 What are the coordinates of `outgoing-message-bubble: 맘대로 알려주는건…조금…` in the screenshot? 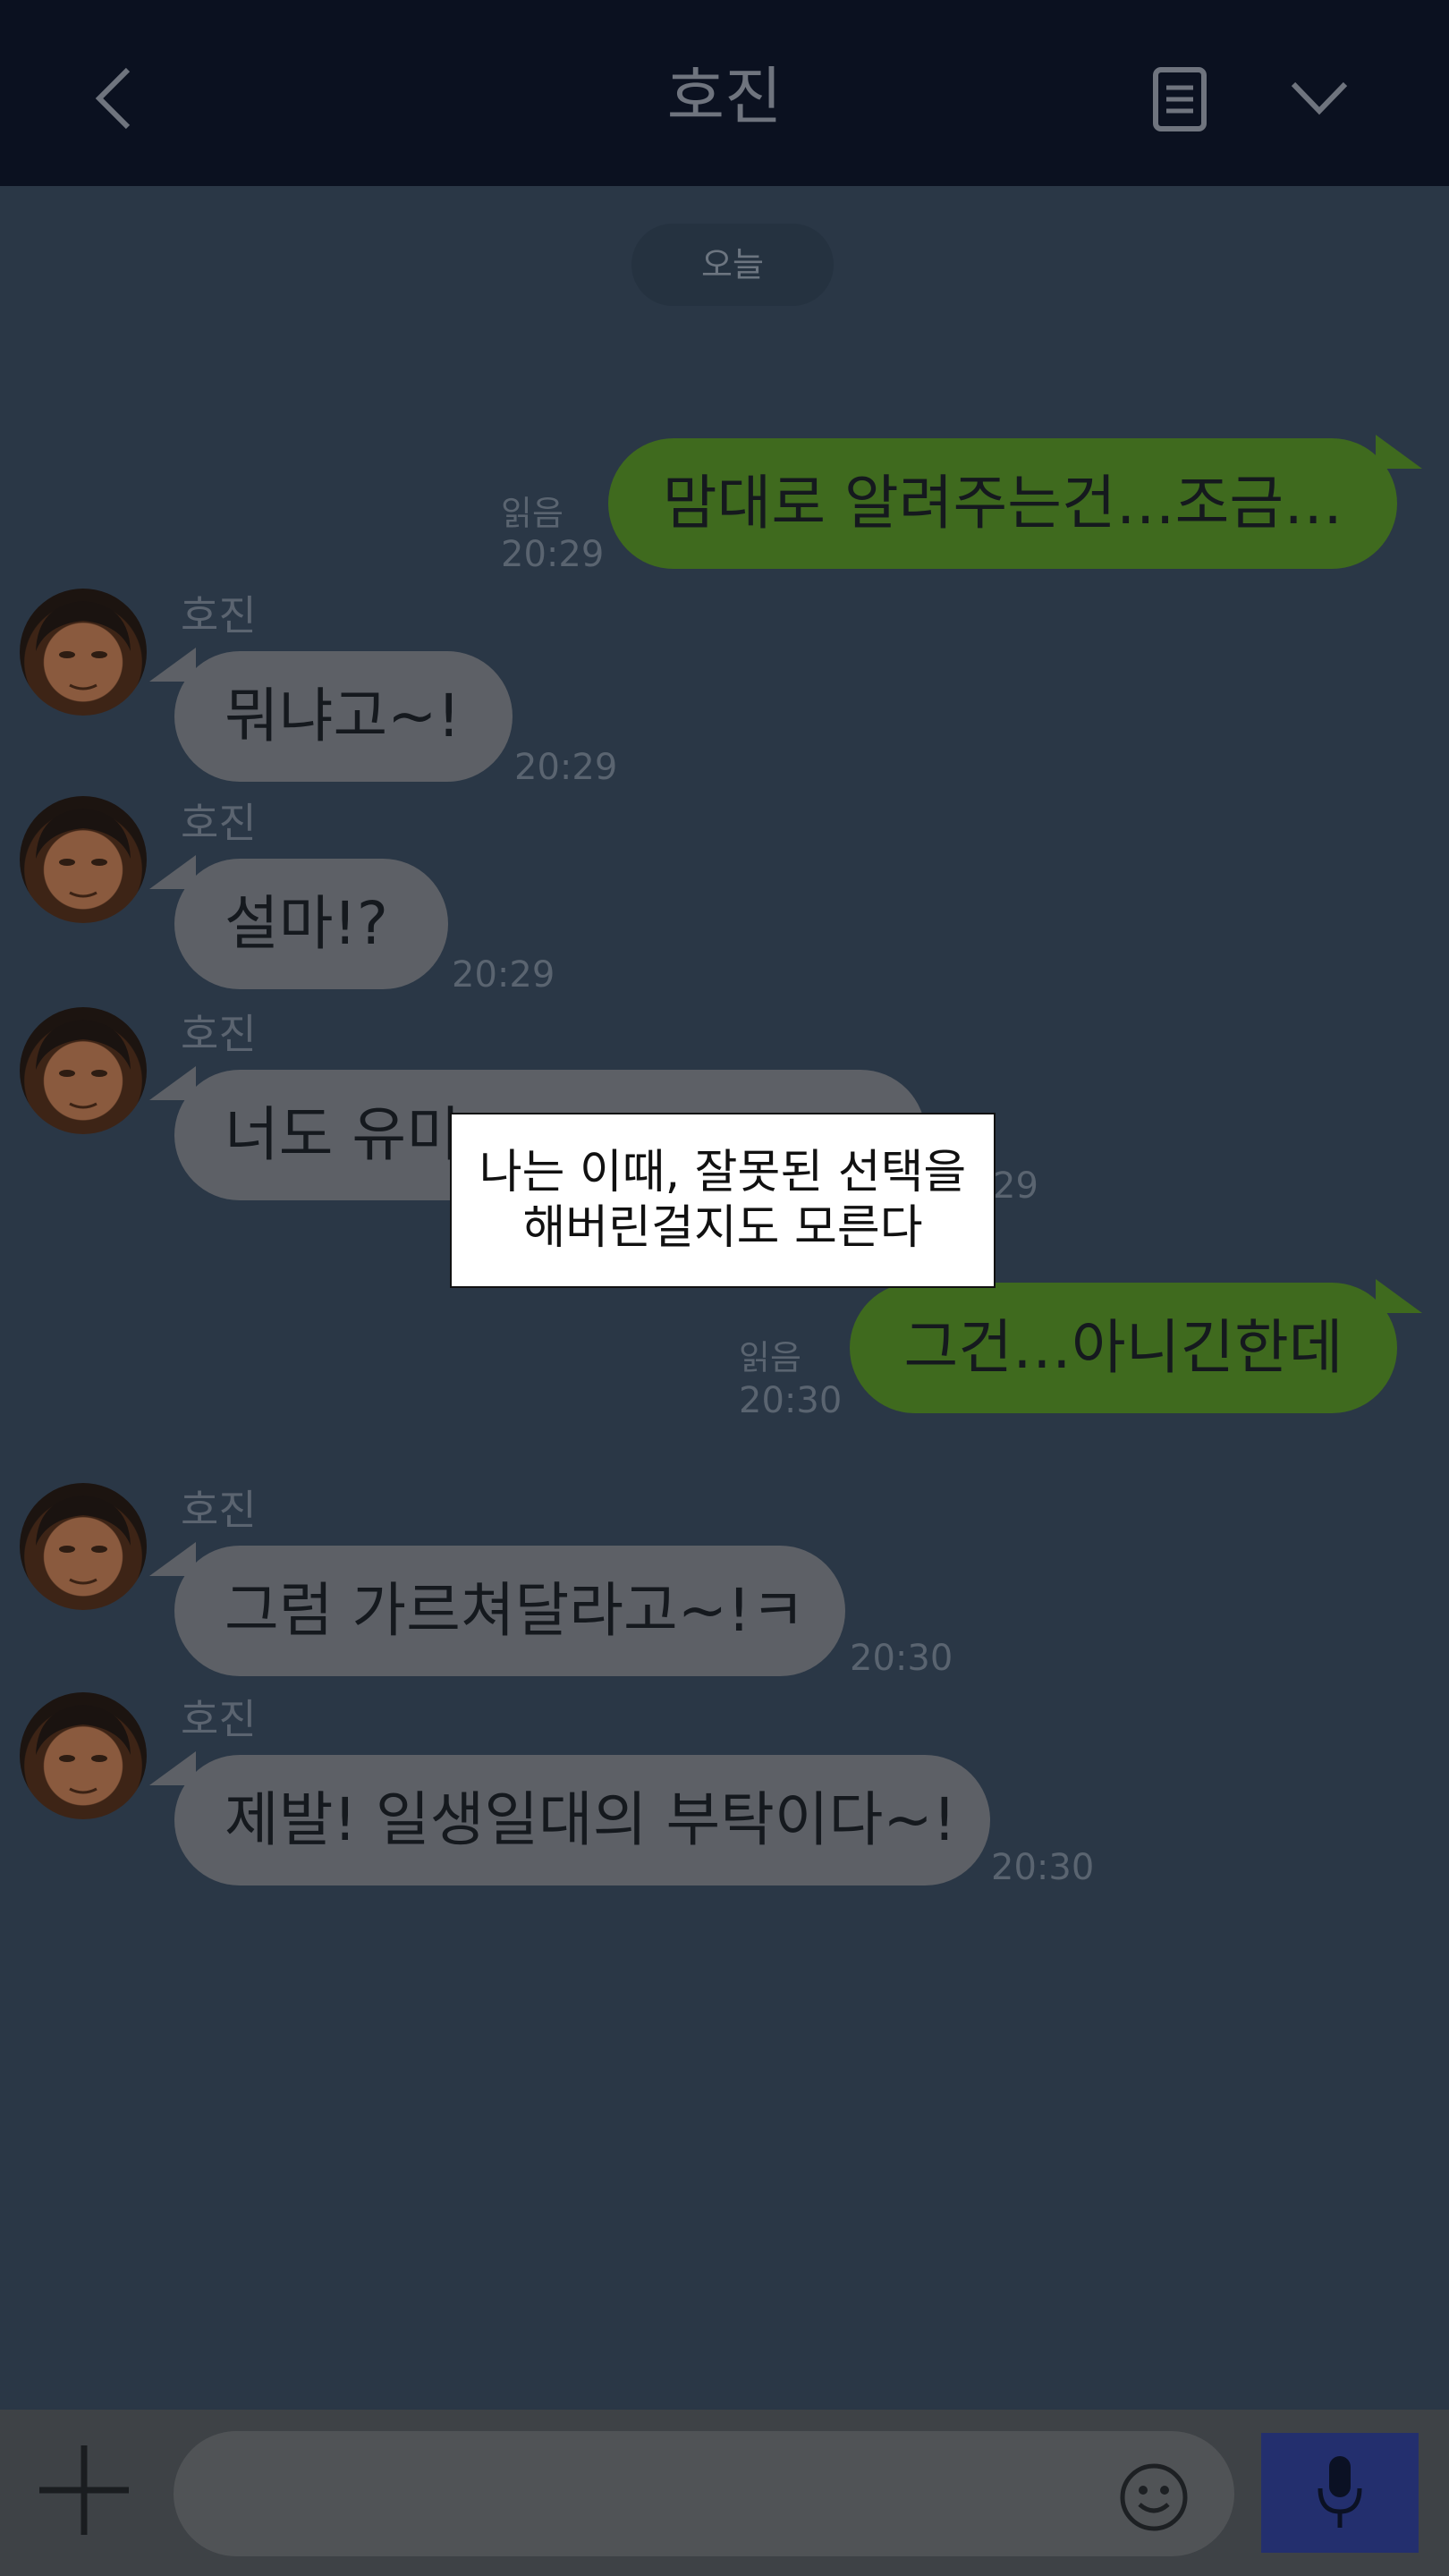 It's located at (1015, 502).